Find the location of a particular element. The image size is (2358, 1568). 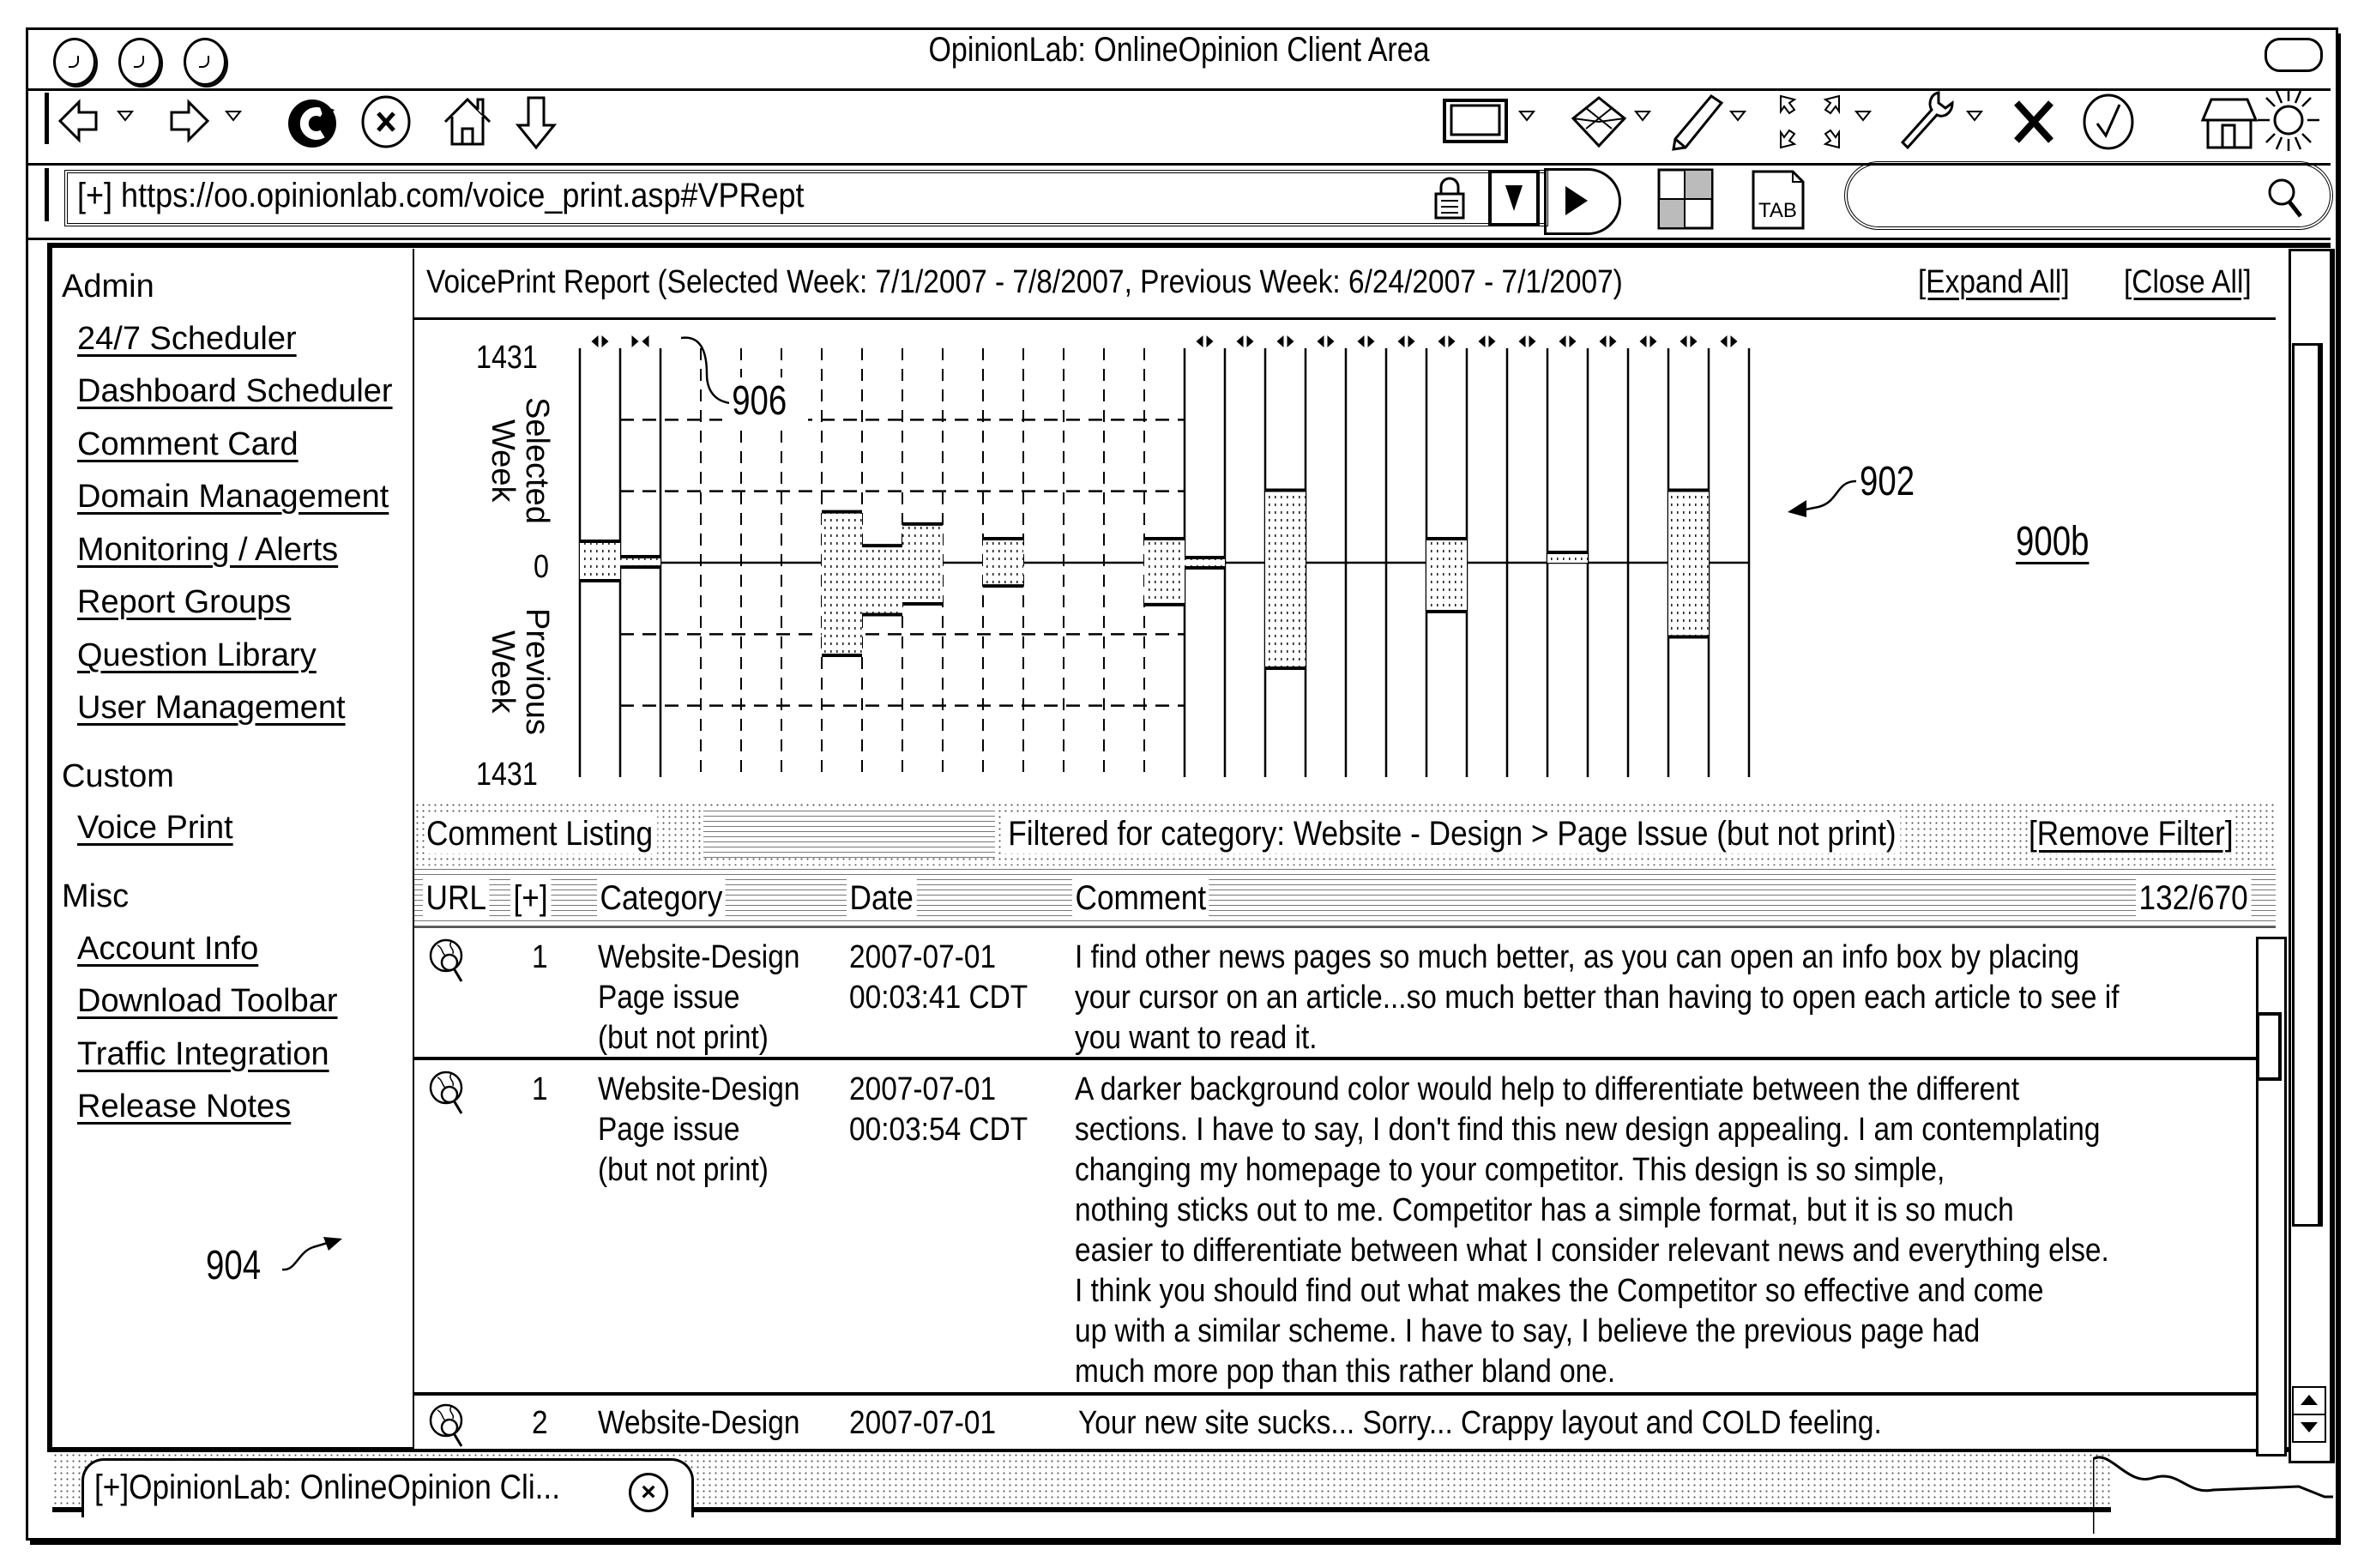

column-header-comment: Comment is located at coordinates (1140, 899).